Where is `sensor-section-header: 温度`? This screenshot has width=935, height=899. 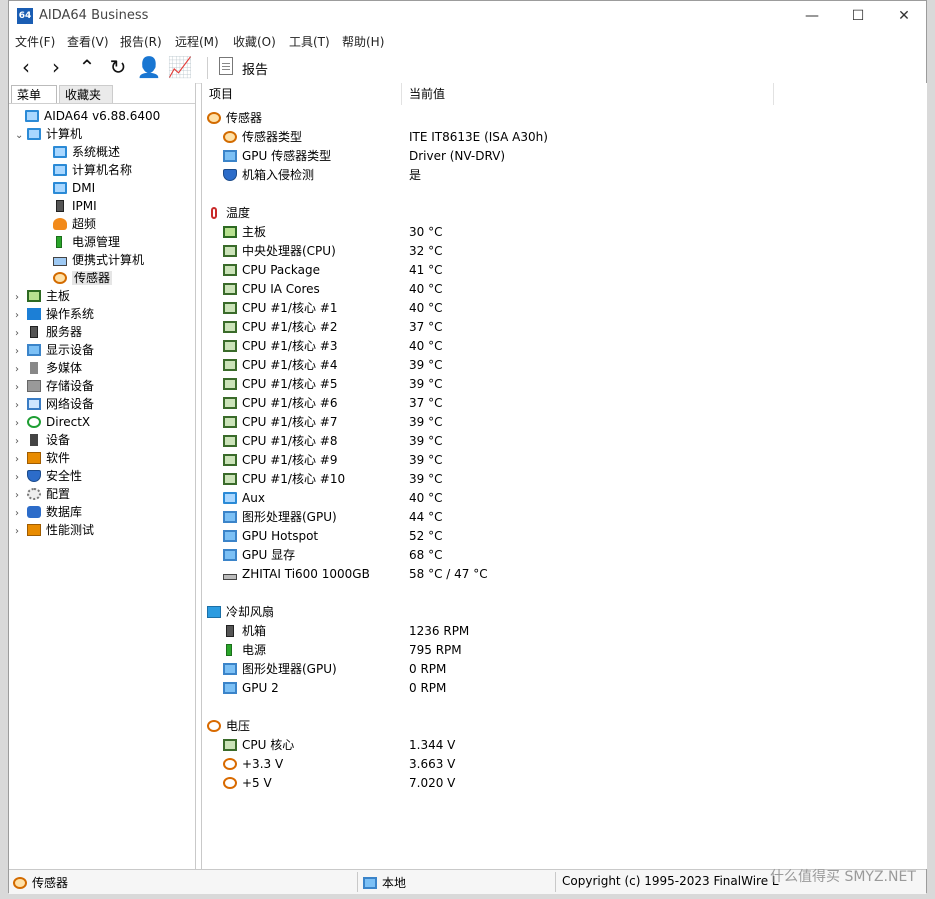 sensor-section-header: 温度 is located at coordinates (228, 213).